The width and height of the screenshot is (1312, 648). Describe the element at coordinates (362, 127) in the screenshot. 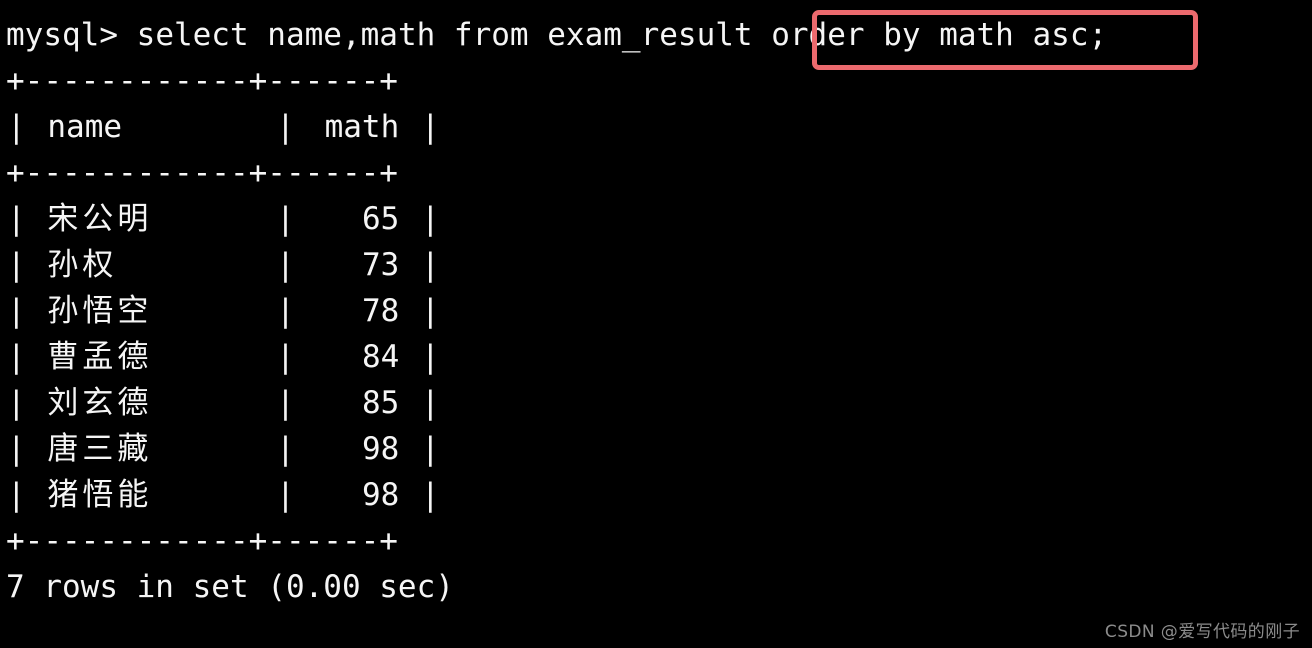

I see `table-header-cell-math: math` at that location.